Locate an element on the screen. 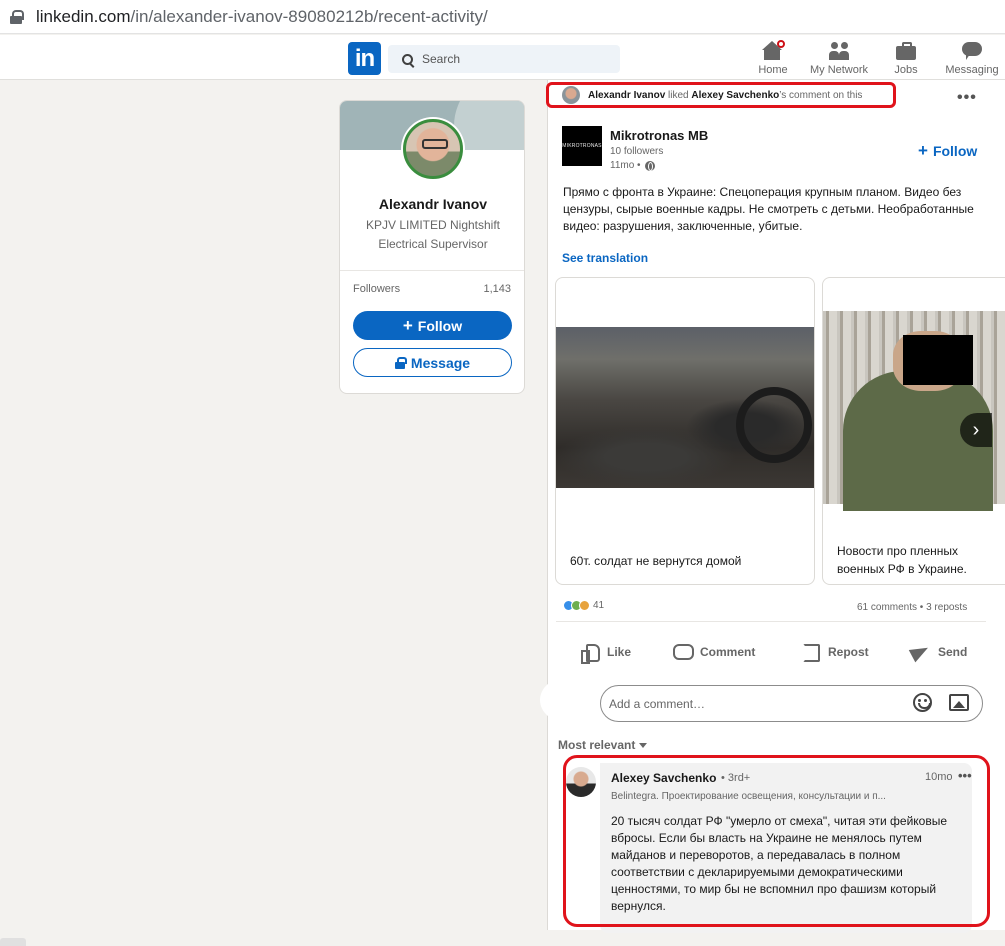  network-icon is located at coordinates (839, 51).